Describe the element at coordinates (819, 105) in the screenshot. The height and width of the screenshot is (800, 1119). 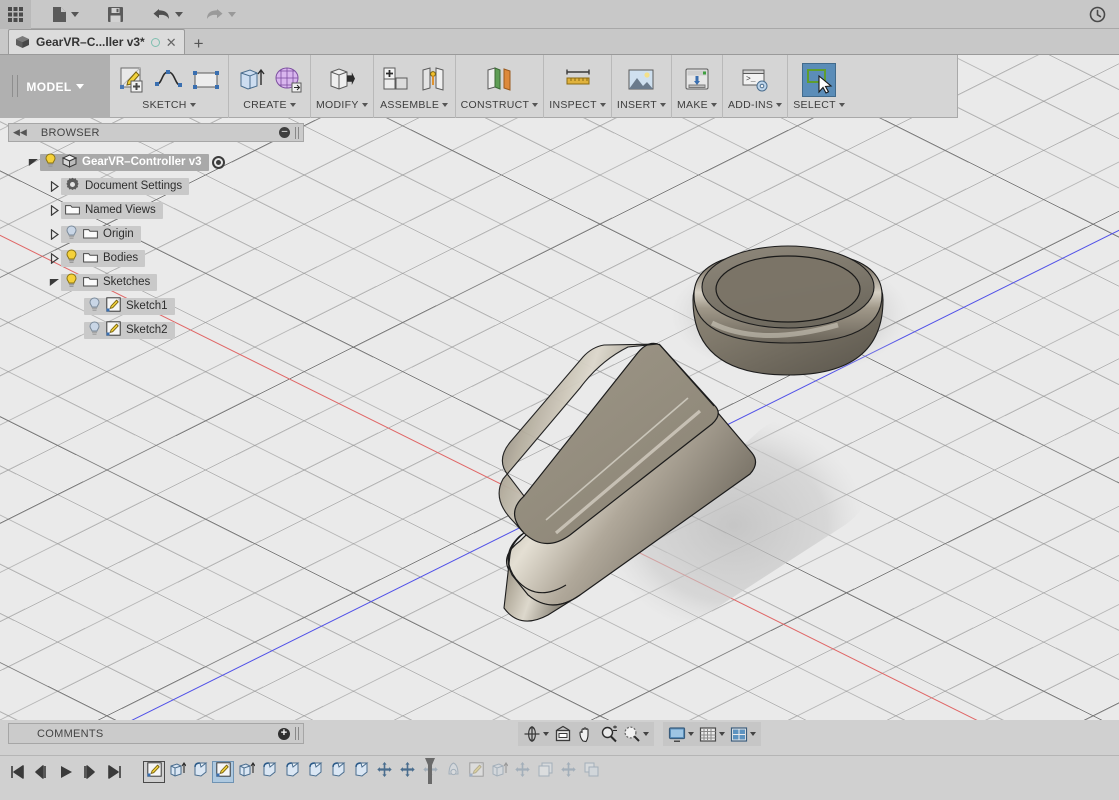
I see `ribbon-group-select-label: SELECT` at that location.